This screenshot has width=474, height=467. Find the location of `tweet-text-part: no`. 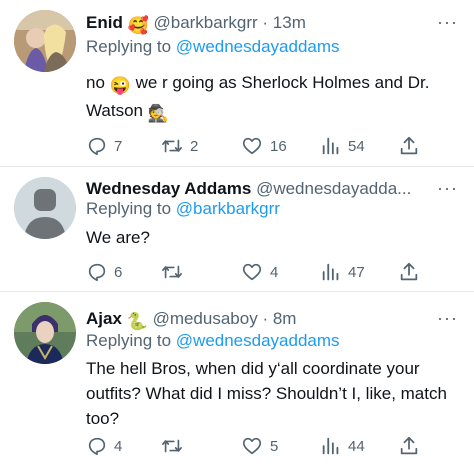

tweet-text-part: no is located at coordinates (95, 82).